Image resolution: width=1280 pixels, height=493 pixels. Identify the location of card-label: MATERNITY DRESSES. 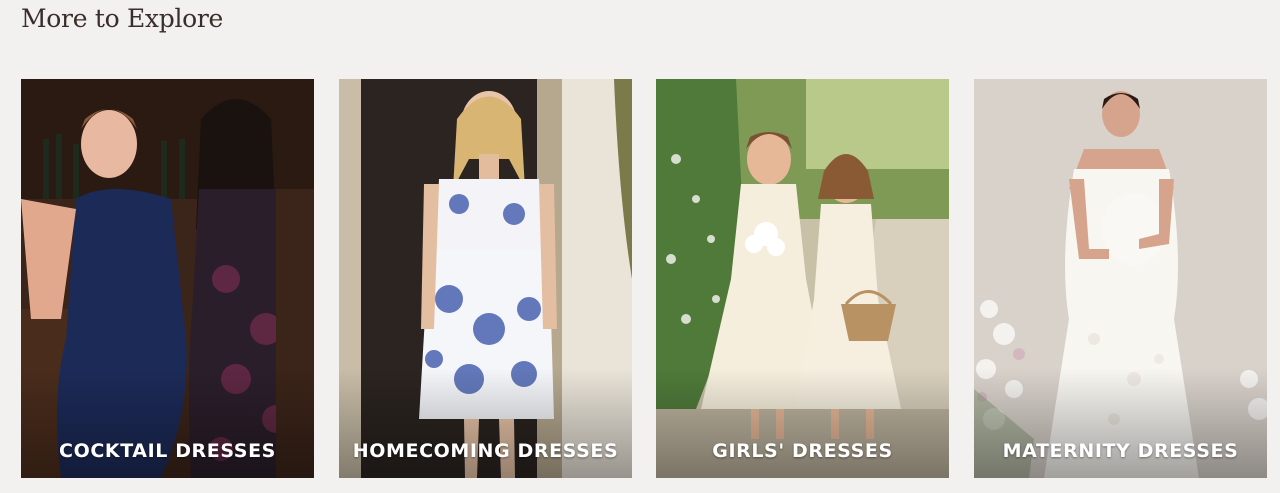
(1120, 451).